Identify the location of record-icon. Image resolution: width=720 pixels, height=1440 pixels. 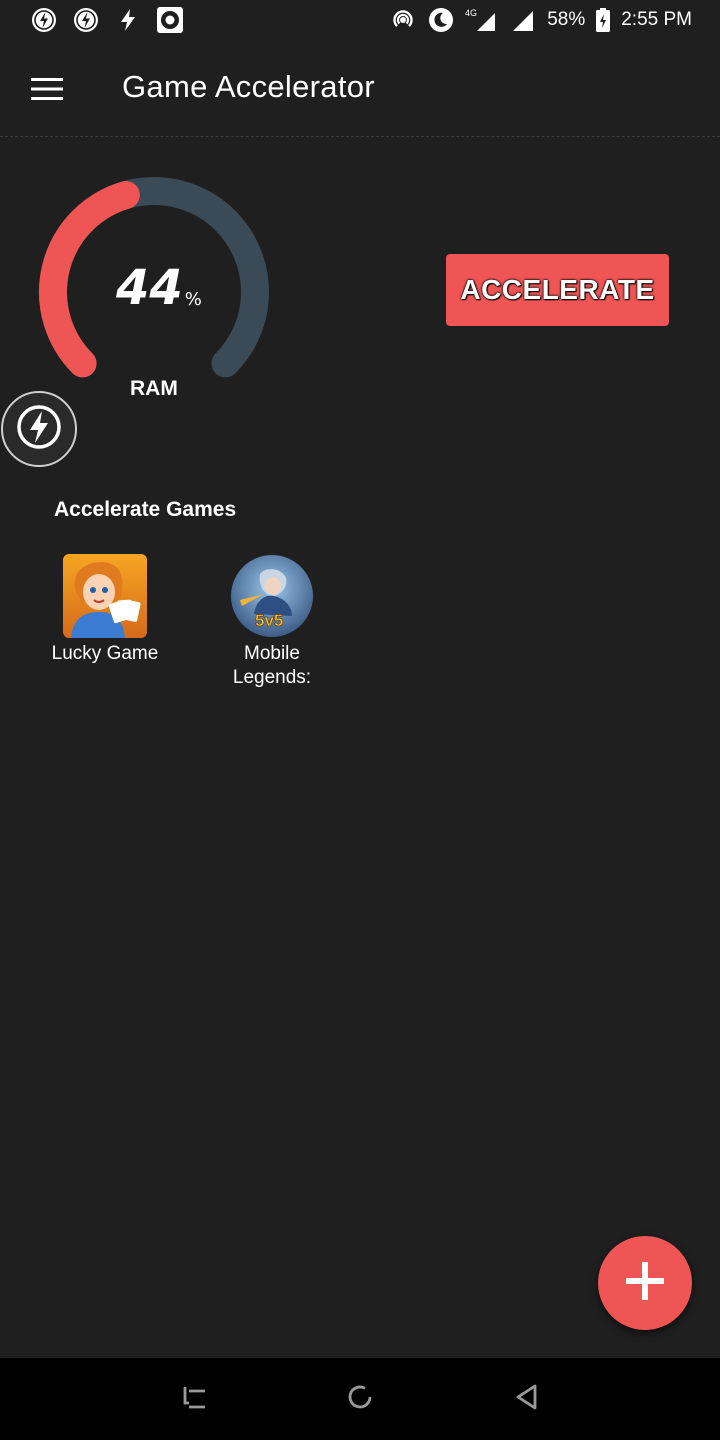
(170, 20).